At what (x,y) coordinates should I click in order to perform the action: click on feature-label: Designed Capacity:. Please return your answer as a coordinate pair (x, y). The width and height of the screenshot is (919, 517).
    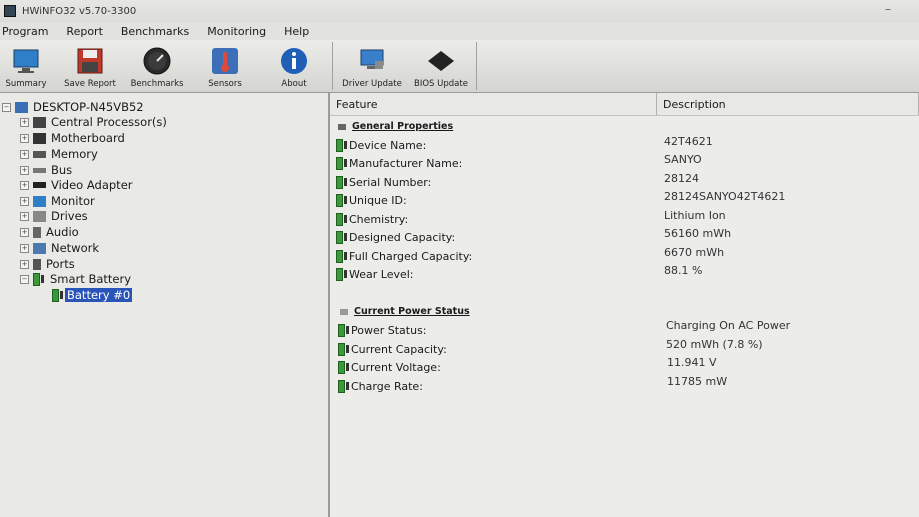
    Looking at the image, I should click on (402, 237).